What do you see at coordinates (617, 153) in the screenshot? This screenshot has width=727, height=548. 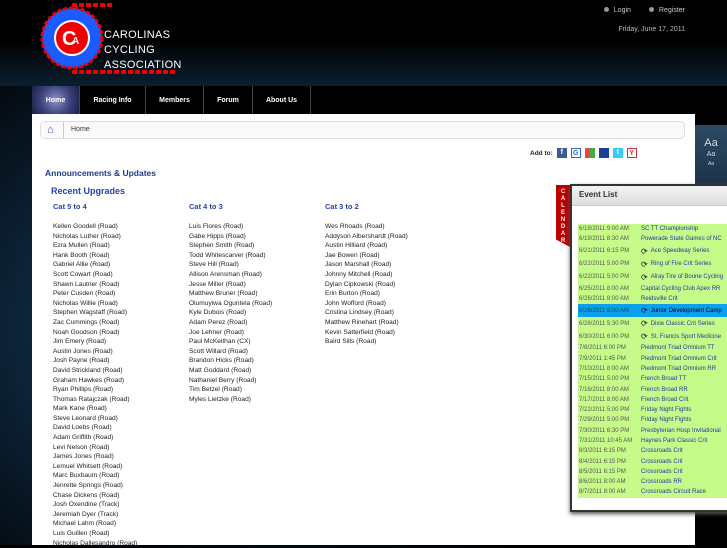 I see `twitter-icon: t` at bounding box center [617, 153].